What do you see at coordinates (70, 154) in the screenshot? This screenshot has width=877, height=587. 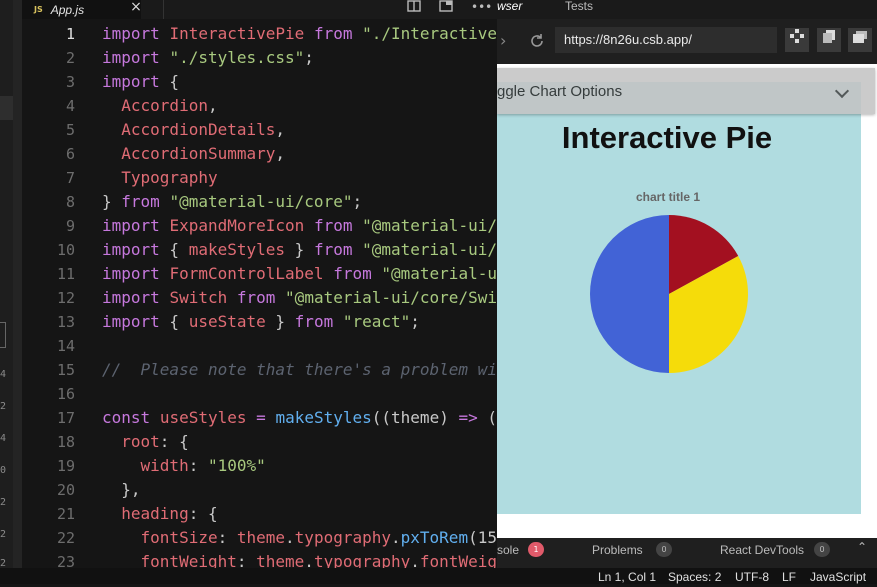 I see `line-number: 6` at bounding box center [70, 154].